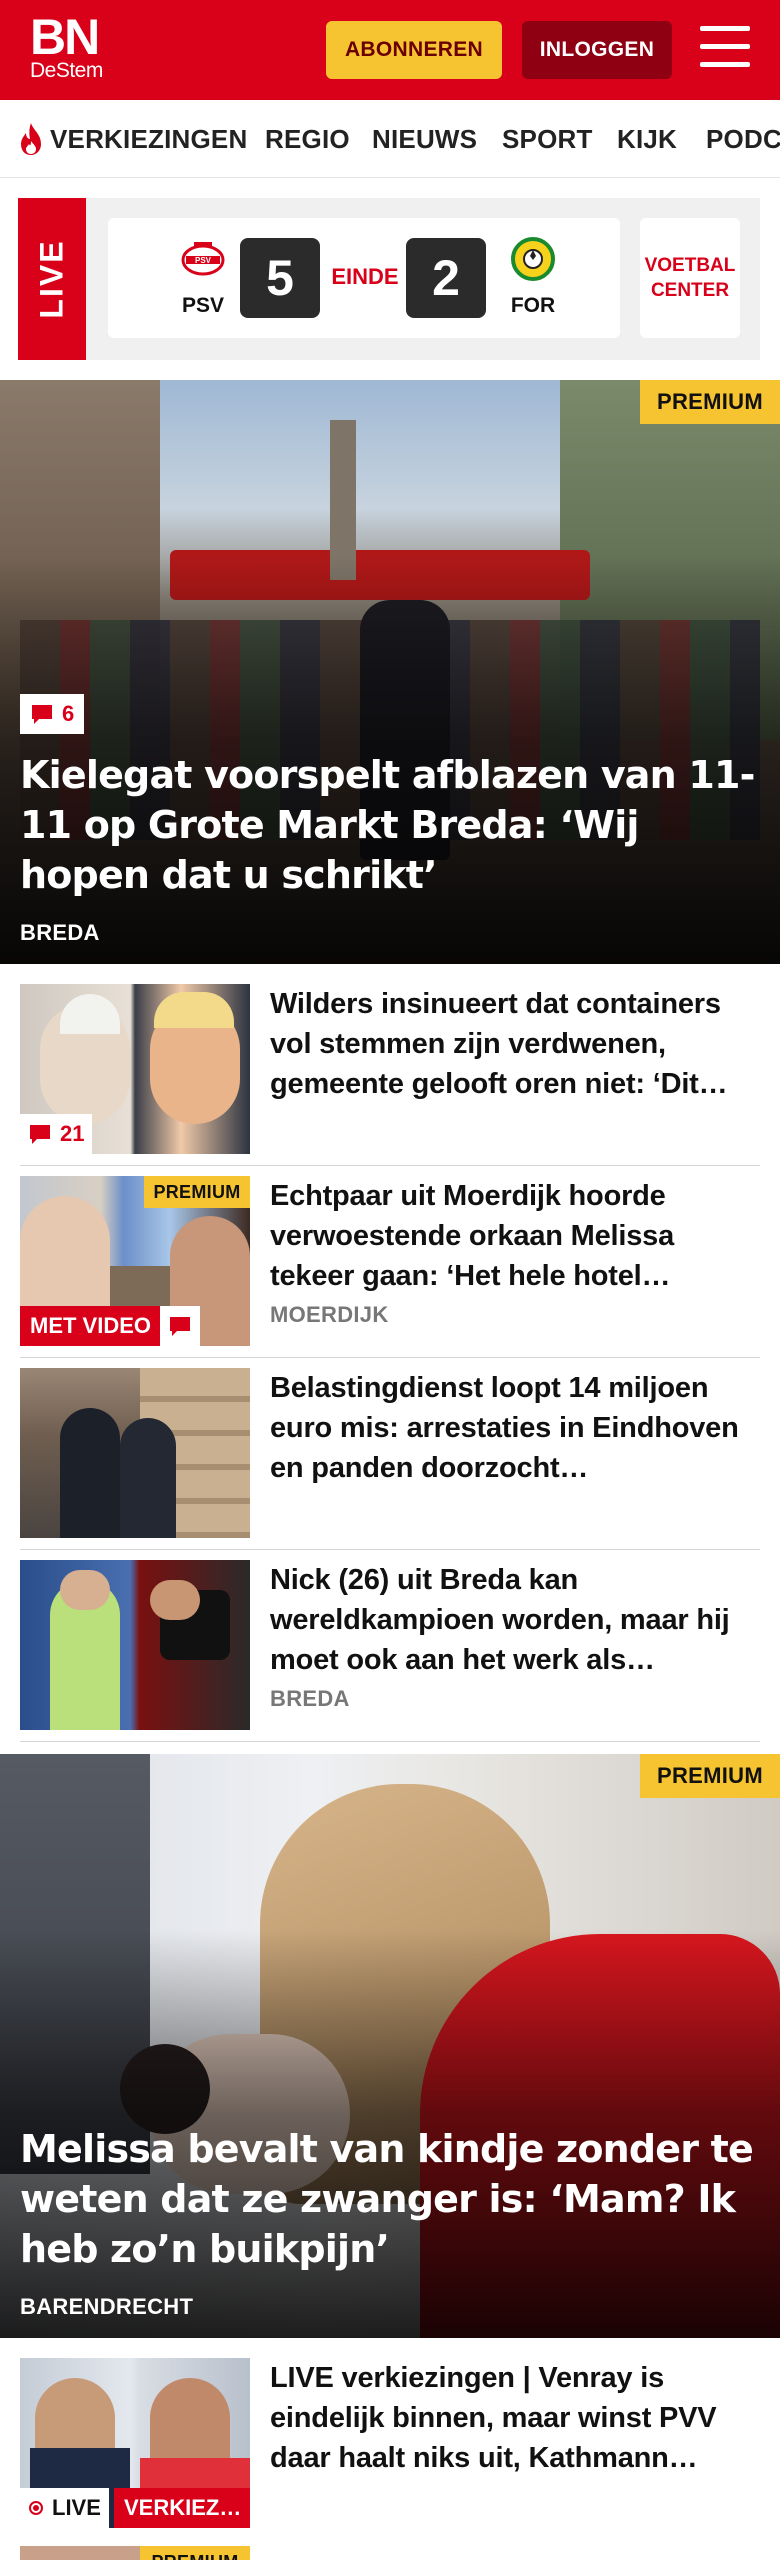  What do you see at coordinates (31, 139) in the screenshot?
I see `flame-icon` at bounding box center [31, 139].